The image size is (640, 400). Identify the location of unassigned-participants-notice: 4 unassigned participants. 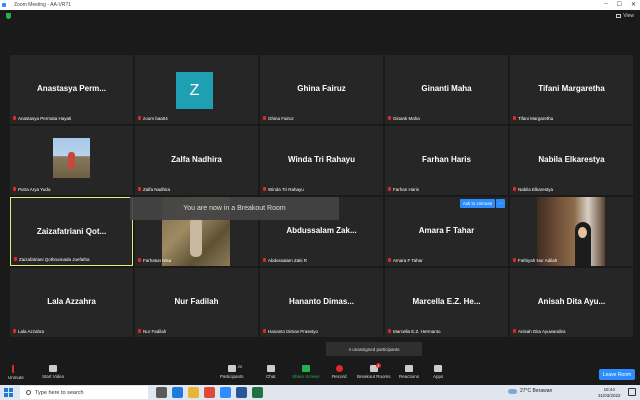
(374, 349).